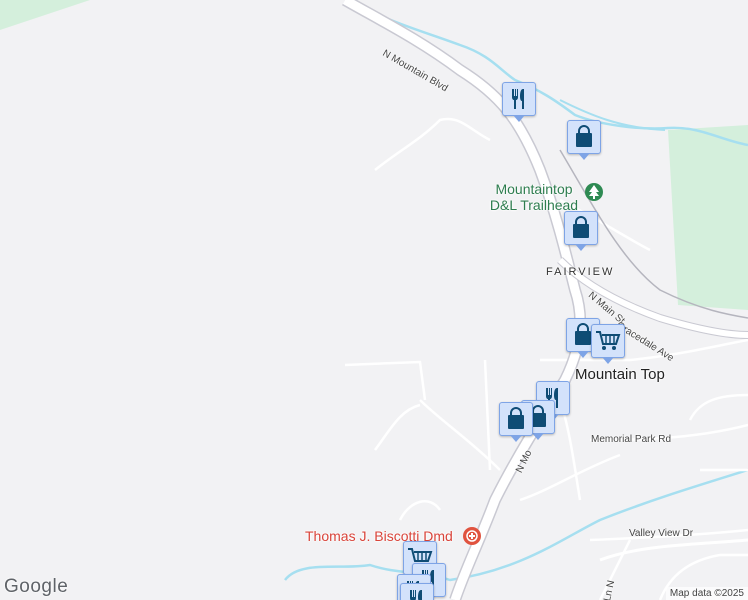 This screenshot has width=748, height=600. Describe the element at coordinates (631, 439) in the screenshot. I see `street-label-memorial-park: Memorial Park Rd` at that location.